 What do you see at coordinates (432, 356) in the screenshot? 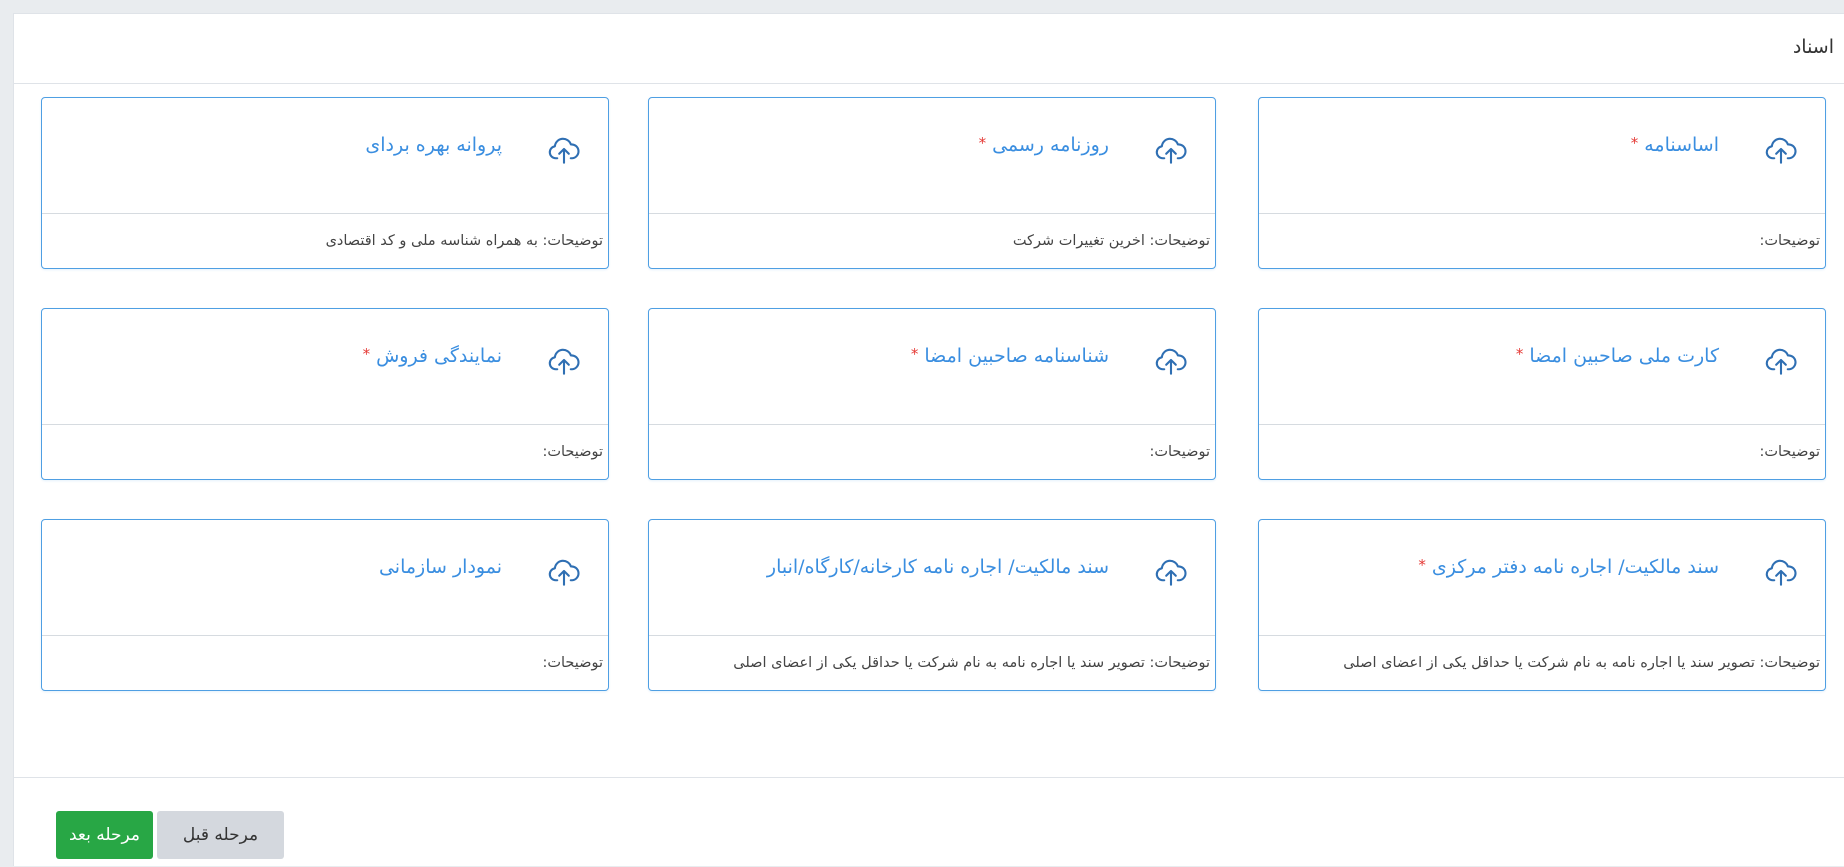
I see `card-title: نمایندگی فروش*` at bounding box center [432, 356].